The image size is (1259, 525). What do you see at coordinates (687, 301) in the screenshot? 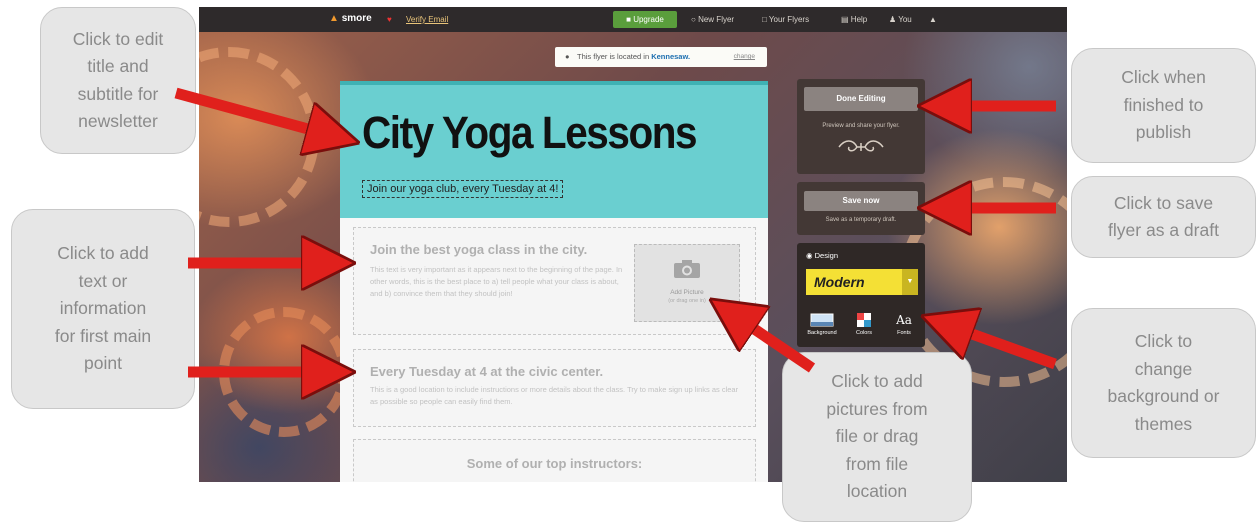
I see `add-picture-hint: (or drag one in)` at bounding box center [687, 301].